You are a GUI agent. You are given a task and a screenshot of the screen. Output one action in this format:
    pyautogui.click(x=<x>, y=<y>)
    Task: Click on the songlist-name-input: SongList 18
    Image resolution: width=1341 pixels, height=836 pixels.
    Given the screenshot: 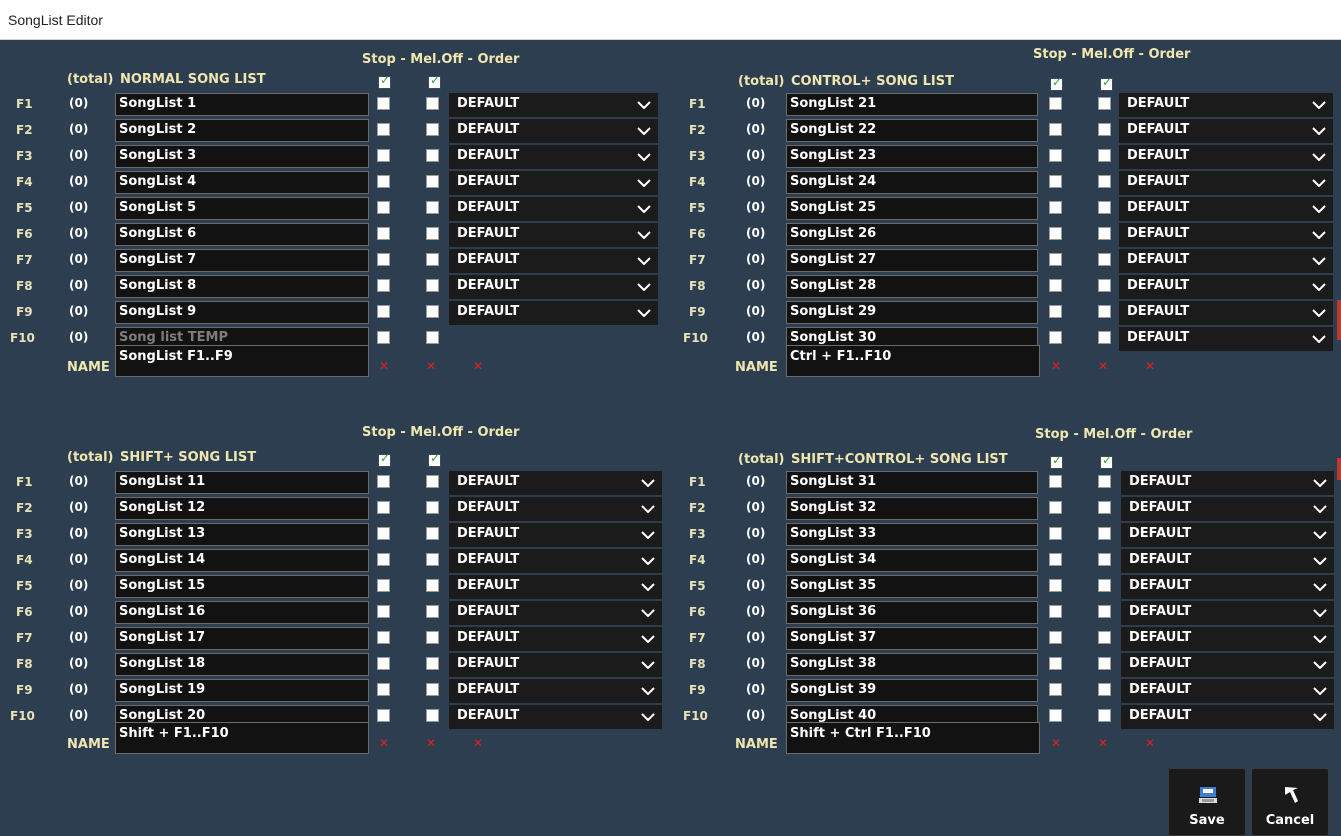 What is the action you would take?
    pyautogui.click(x=242, y=664)
    